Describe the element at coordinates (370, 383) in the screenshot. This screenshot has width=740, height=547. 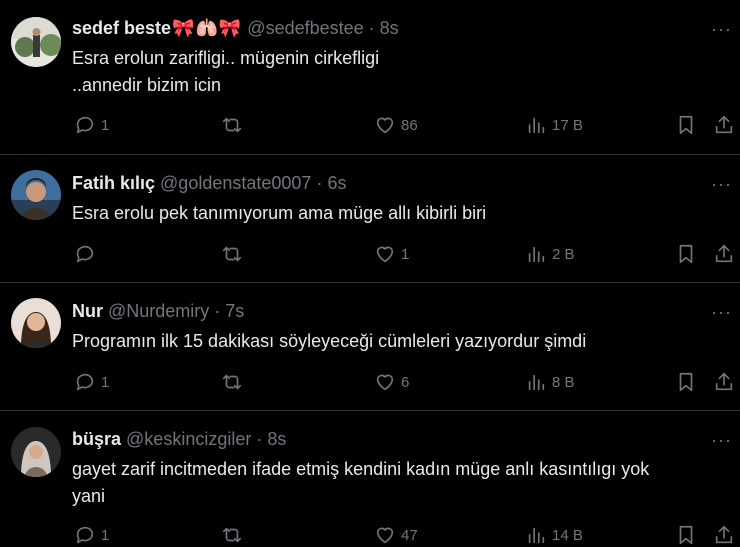
I see `action-bar: 1 6 8 B` at that location.